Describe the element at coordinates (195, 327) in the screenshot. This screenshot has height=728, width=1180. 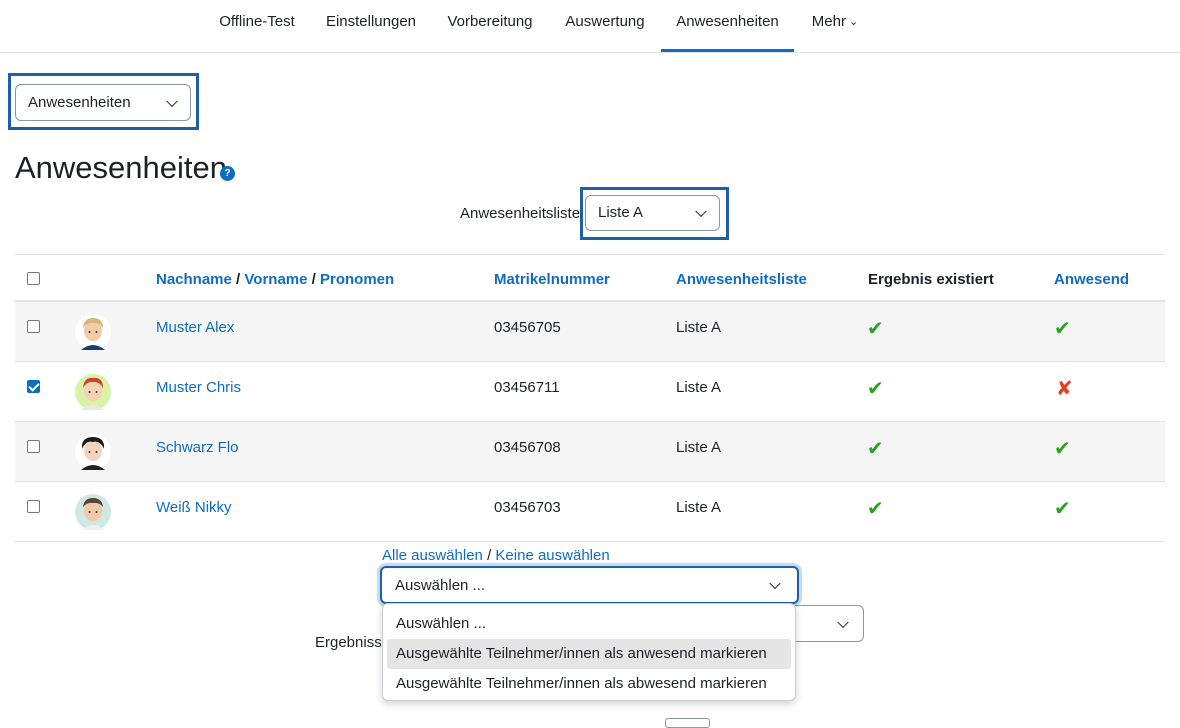
I see `participant-name-link: Muster Alex` at that location.